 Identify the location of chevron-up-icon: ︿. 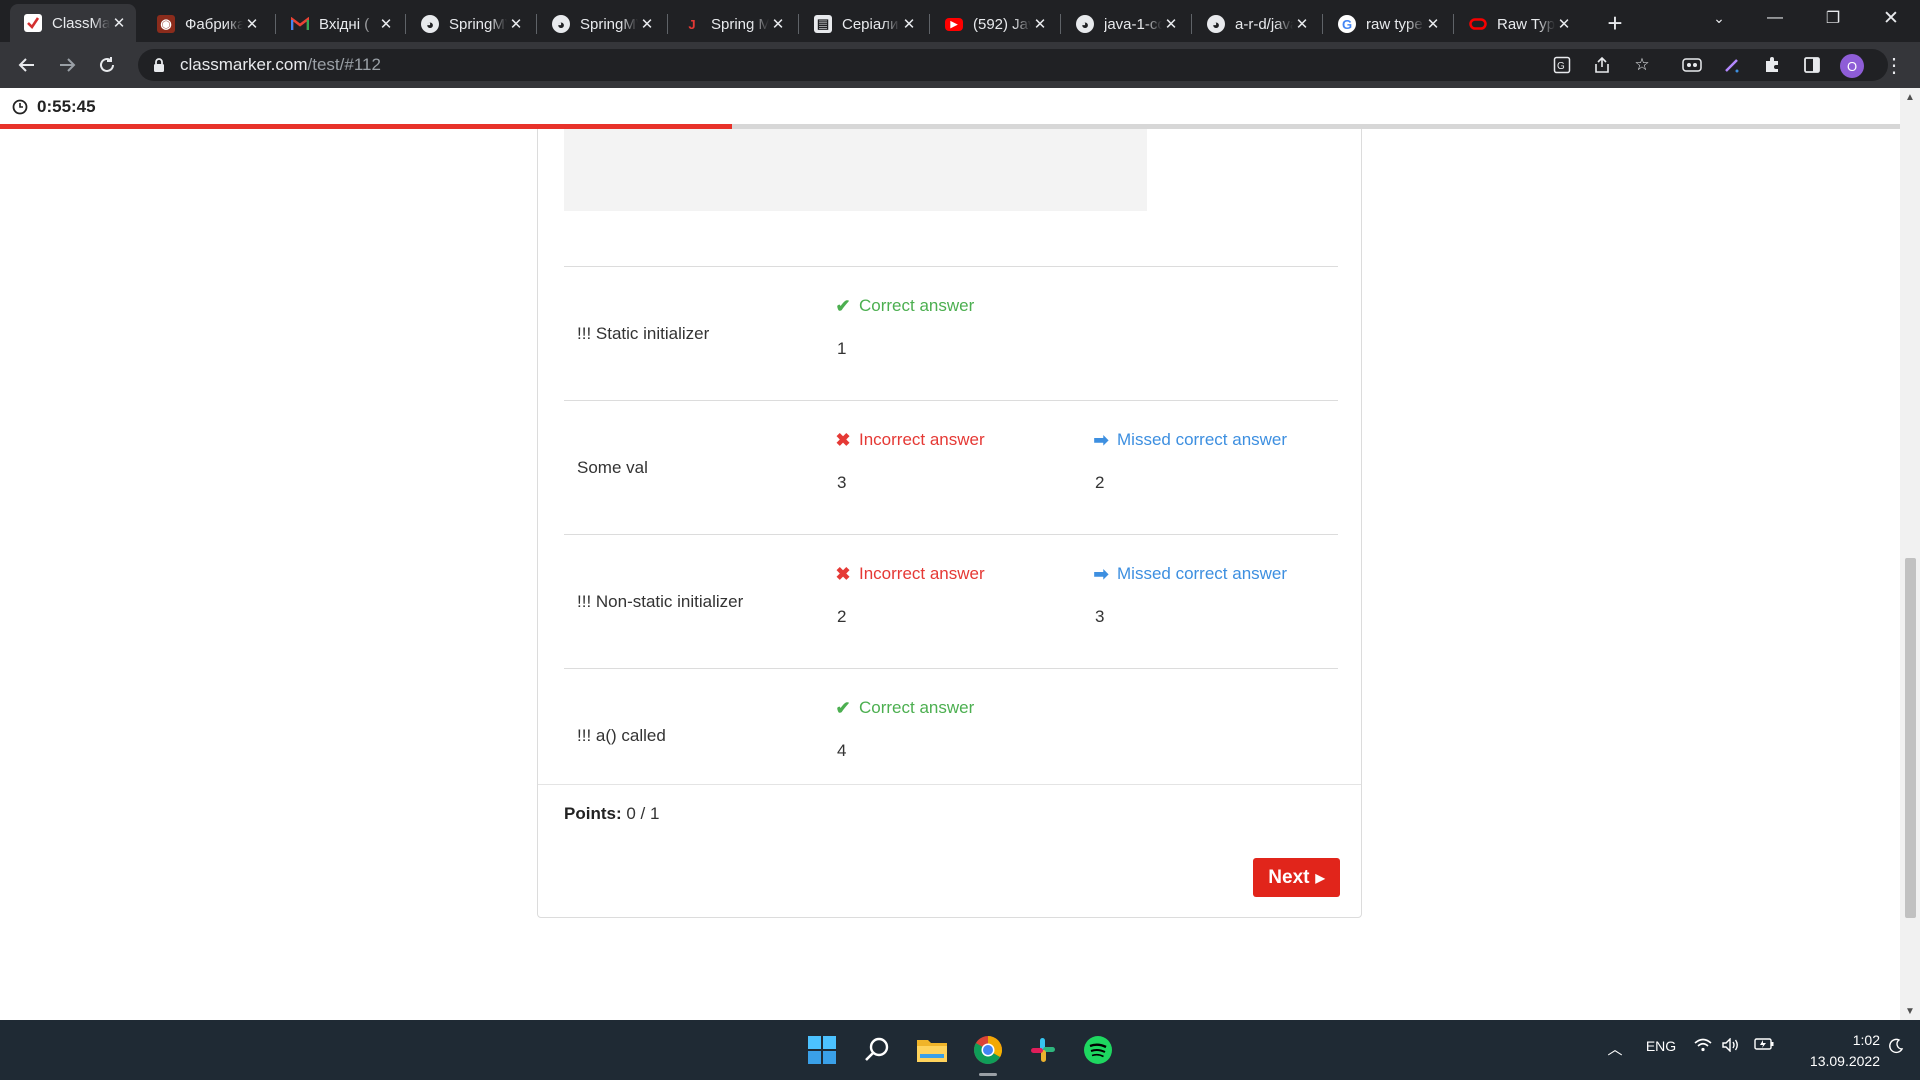
(1615, 1048).